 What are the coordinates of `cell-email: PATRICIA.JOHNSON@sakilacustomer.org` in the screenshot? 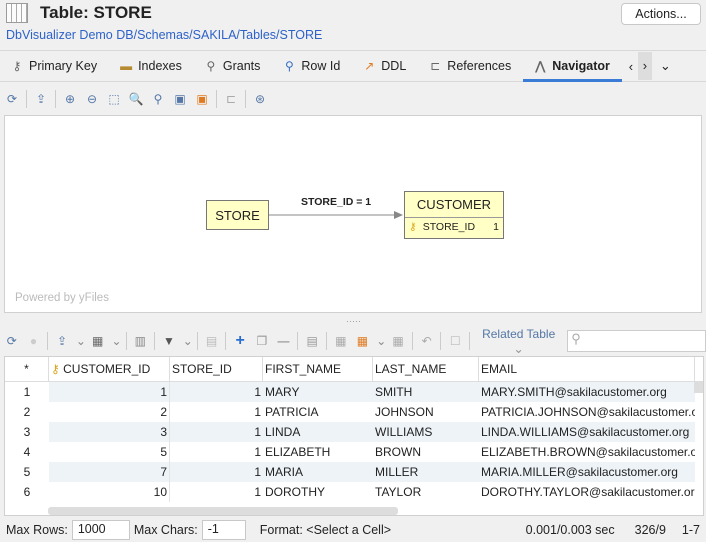 It's located at (587, 412).